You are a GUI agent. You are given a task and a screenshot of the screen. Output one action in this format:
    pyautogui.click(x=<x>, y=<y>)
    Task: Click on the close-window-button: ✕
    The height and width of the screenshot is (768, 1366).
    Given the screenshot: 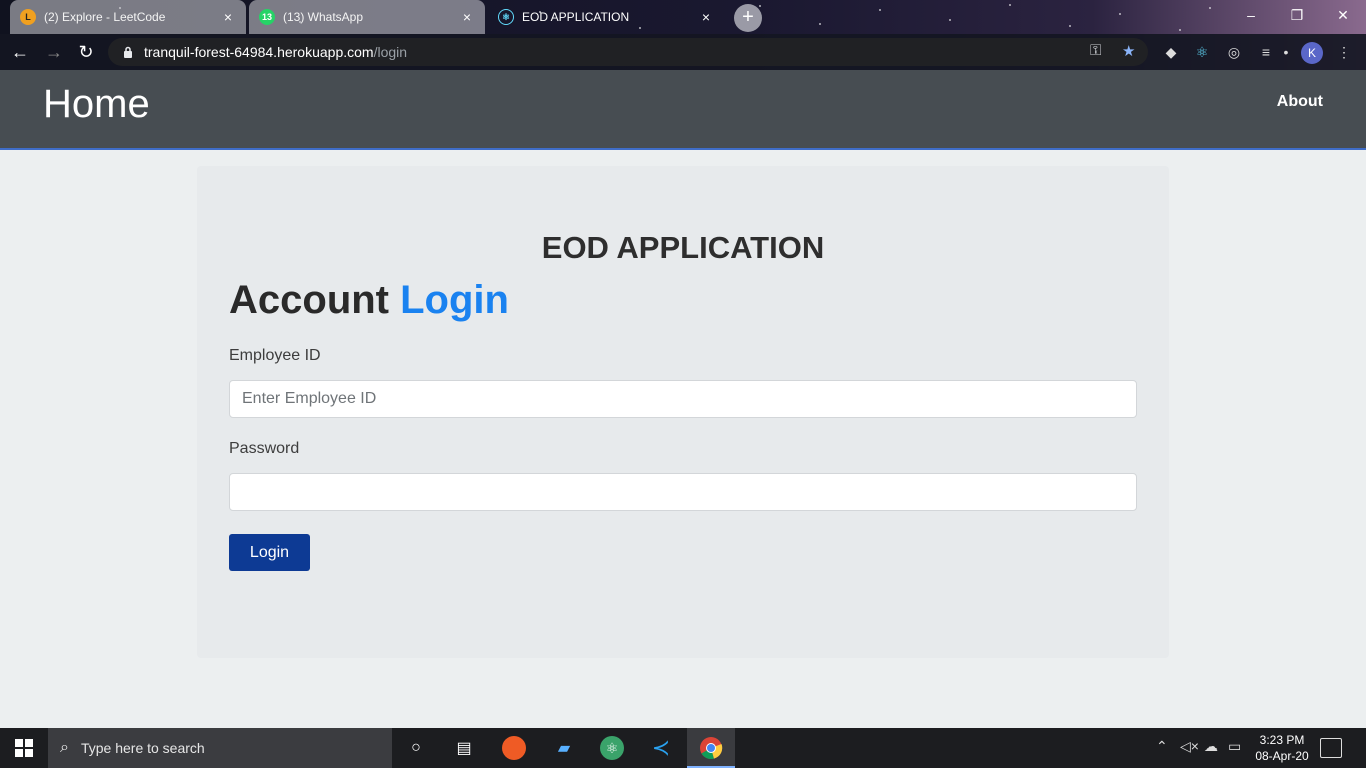 What is the action you would take?
    pyautogui.click(x=1343, y=15)
    